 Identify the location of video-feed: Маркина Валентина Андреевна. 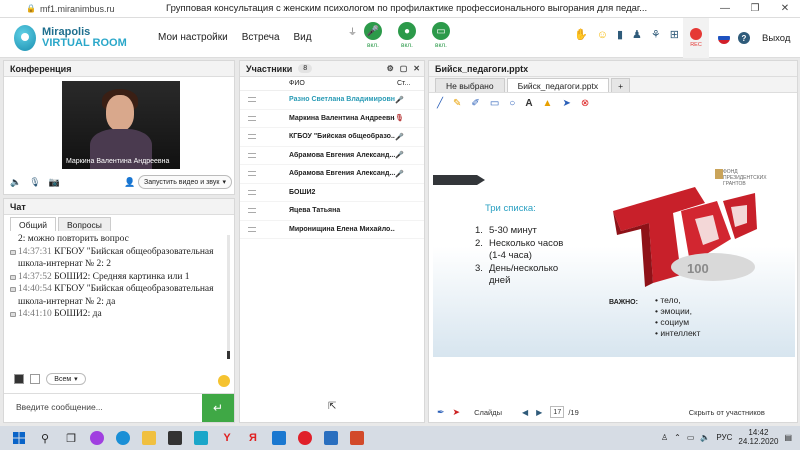
(121, 125).